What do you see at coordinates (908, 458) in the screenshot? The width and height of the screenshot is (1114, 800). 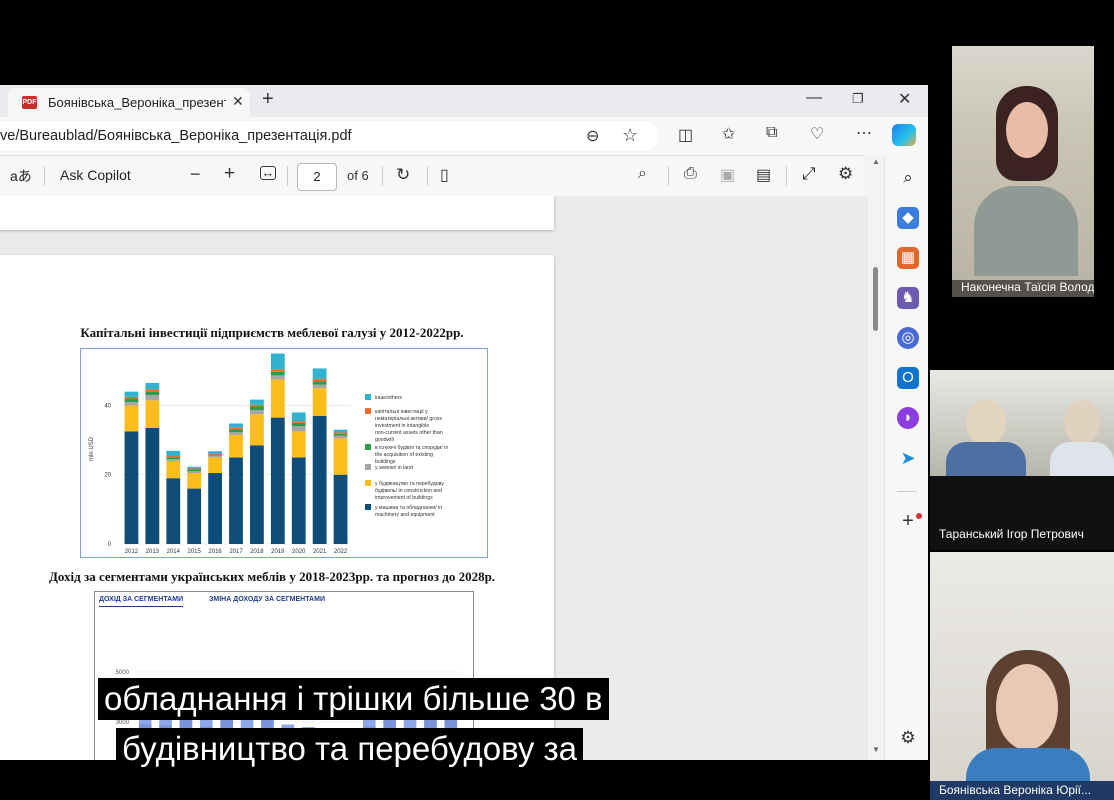 I see `send-icon: ➤` at bounding box center [908, 458].